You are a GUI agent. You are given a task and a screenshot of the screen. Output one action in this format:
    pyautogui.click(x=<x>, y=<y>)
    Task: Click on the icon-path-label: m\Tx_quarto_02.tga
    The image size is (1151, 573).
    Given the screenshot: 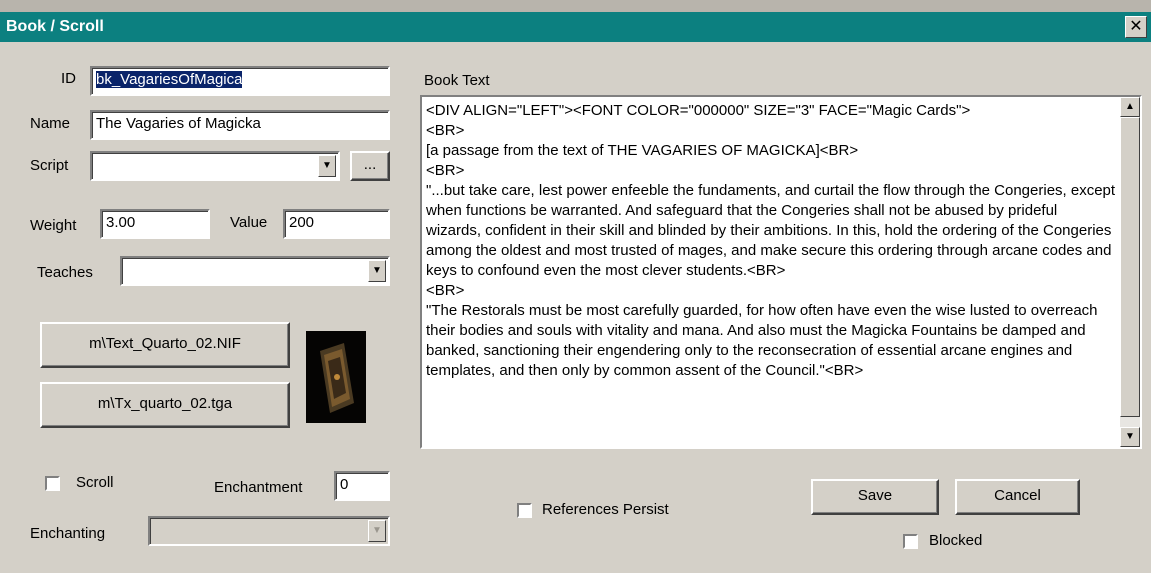 What is the action you would take?
    pyautogui.click(x=165, y=403)
    